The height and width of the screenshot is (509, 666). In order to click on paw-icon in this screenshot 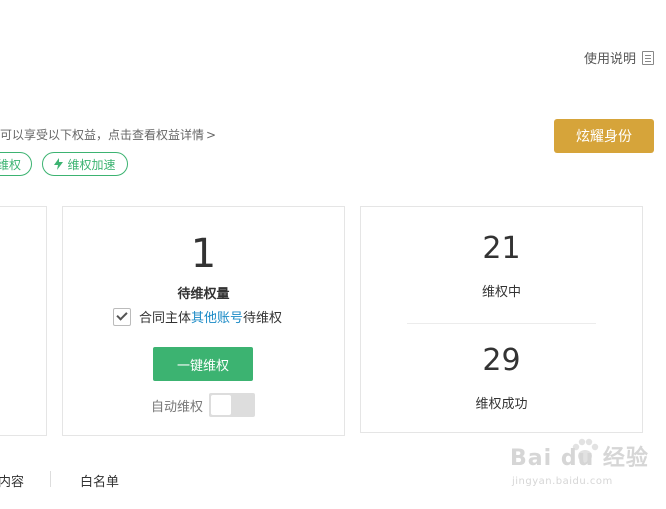, I will do `click(585, 450)`.